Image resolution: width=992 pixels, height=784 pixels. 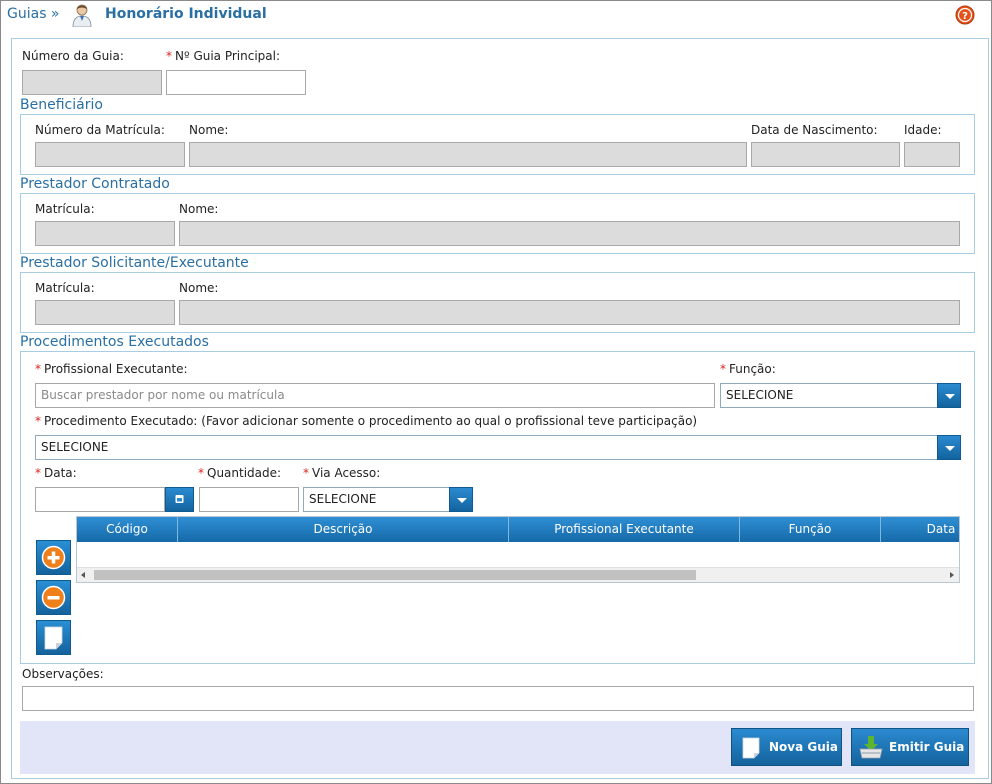 What do you see at coordinates (240, 473) in the screenshot?
I see `quantidade-label: * Quantidade:` at bounding box center [240, 473].